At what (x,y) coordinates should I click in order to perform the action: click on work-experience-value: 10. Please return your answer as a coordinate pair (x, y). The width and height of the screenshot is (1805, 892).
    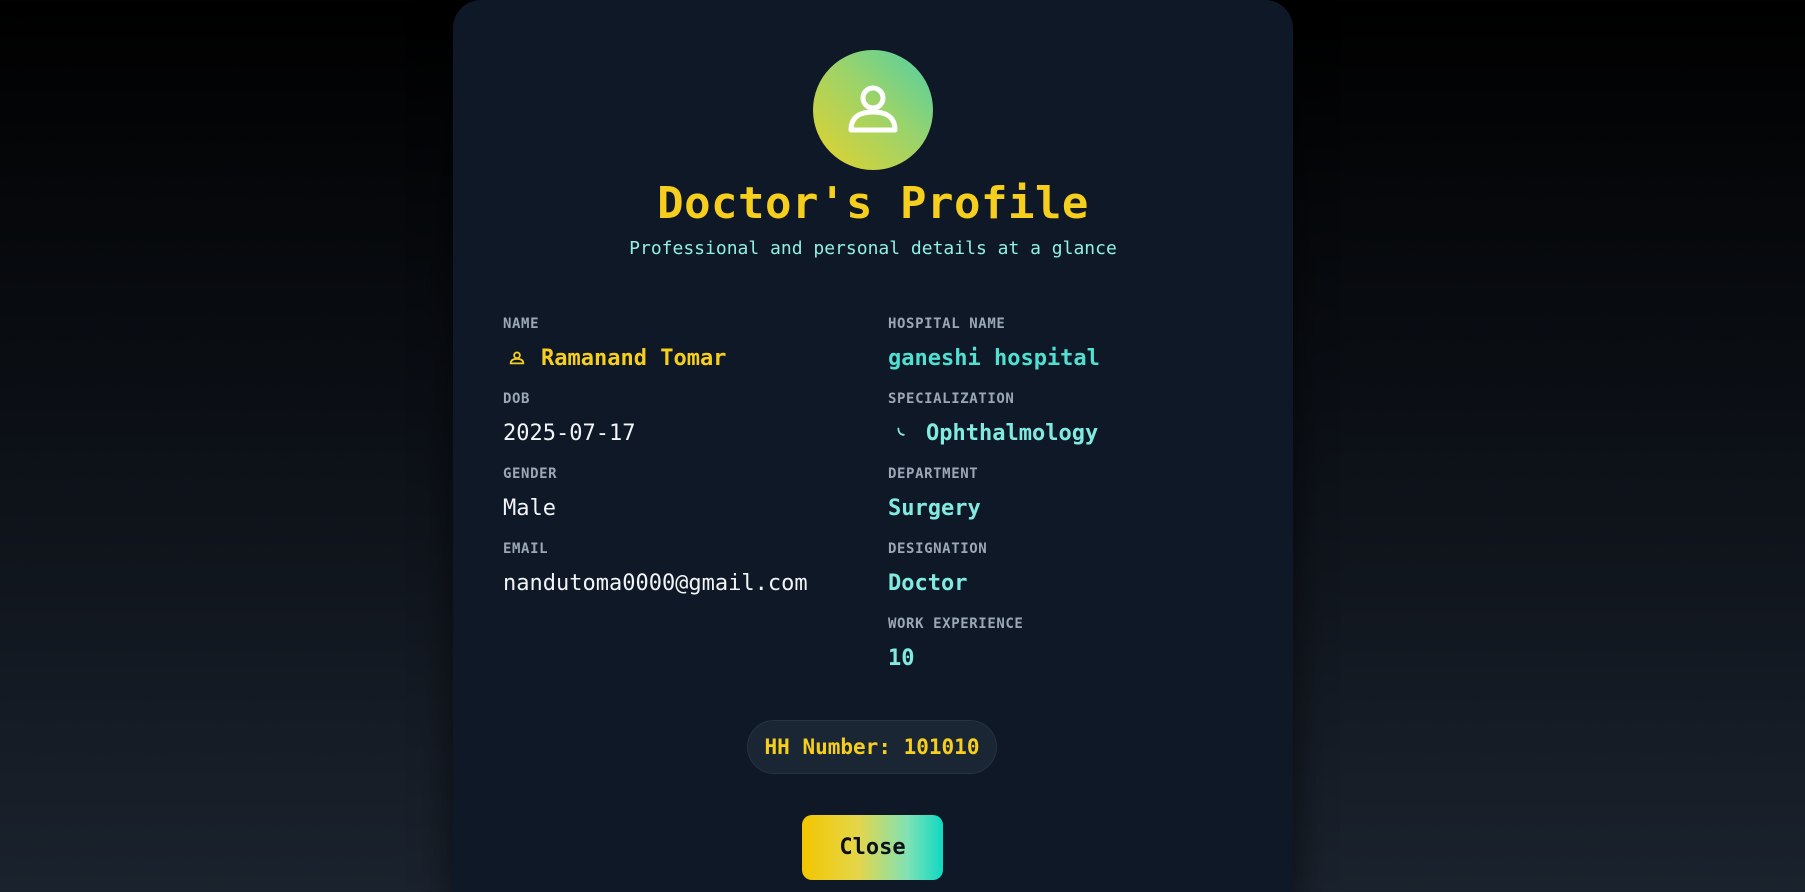
    Looking at the image, I should click on (901, 658).